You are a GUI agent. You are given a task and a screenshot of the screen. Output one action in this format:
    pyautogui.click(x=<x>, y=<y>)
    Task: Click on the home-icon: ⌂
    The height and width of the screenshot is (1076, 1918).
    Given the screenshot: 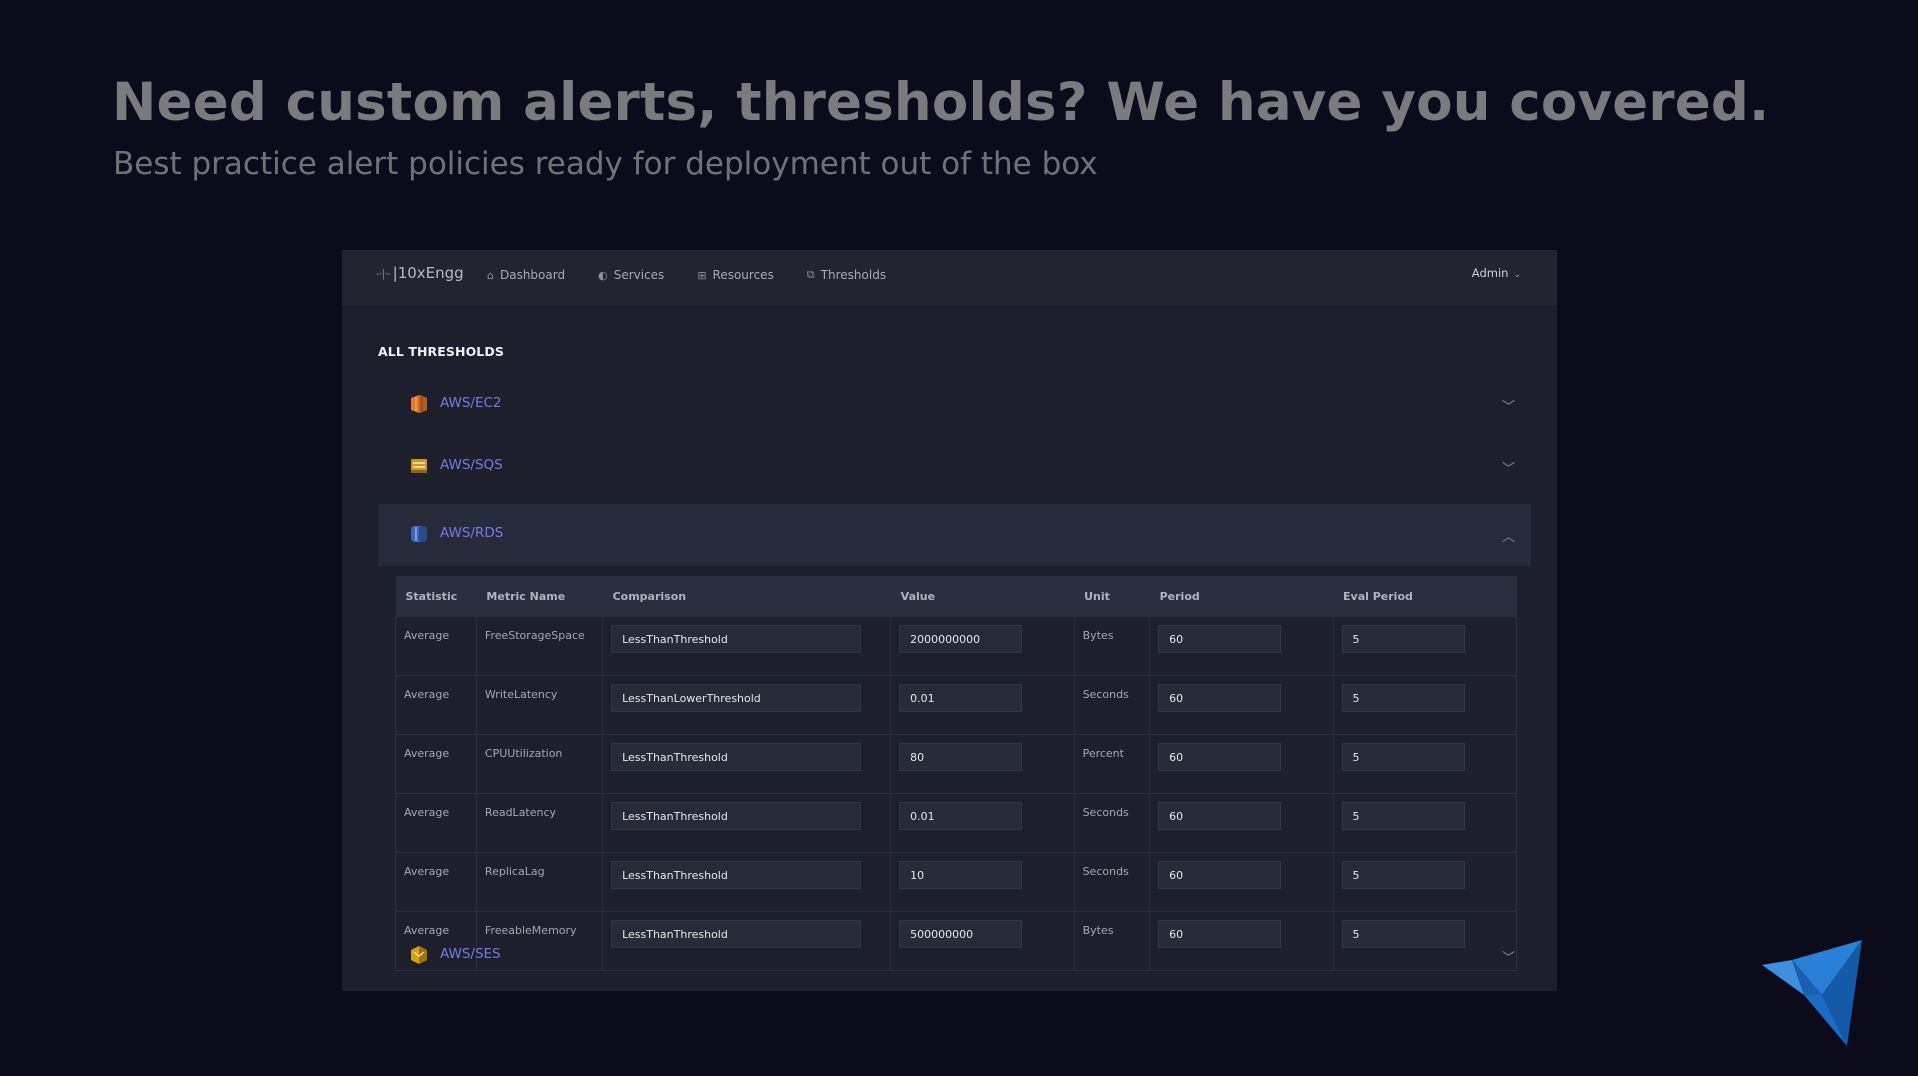 What is the action you would take?
    pyautogui.click(x=490, y=275)
    